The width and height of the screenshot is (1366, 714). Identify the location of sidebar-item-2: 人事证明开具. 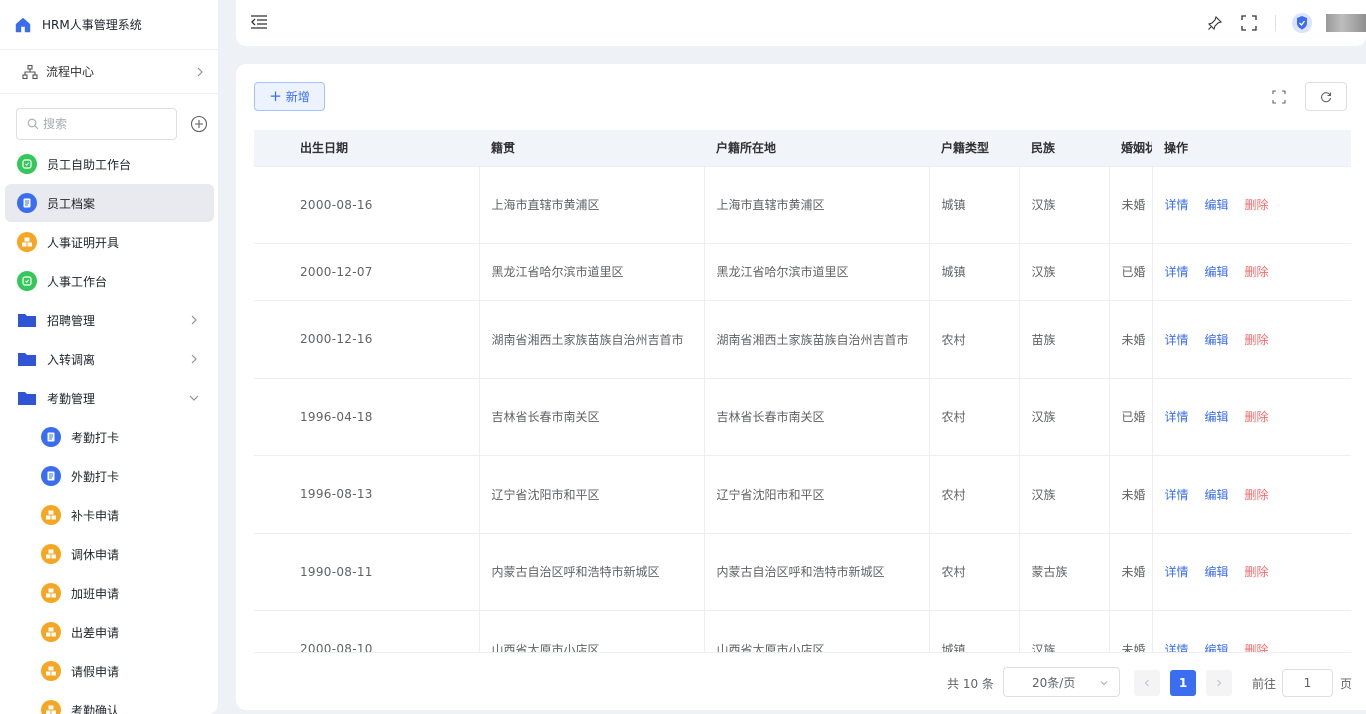
(109, 242).